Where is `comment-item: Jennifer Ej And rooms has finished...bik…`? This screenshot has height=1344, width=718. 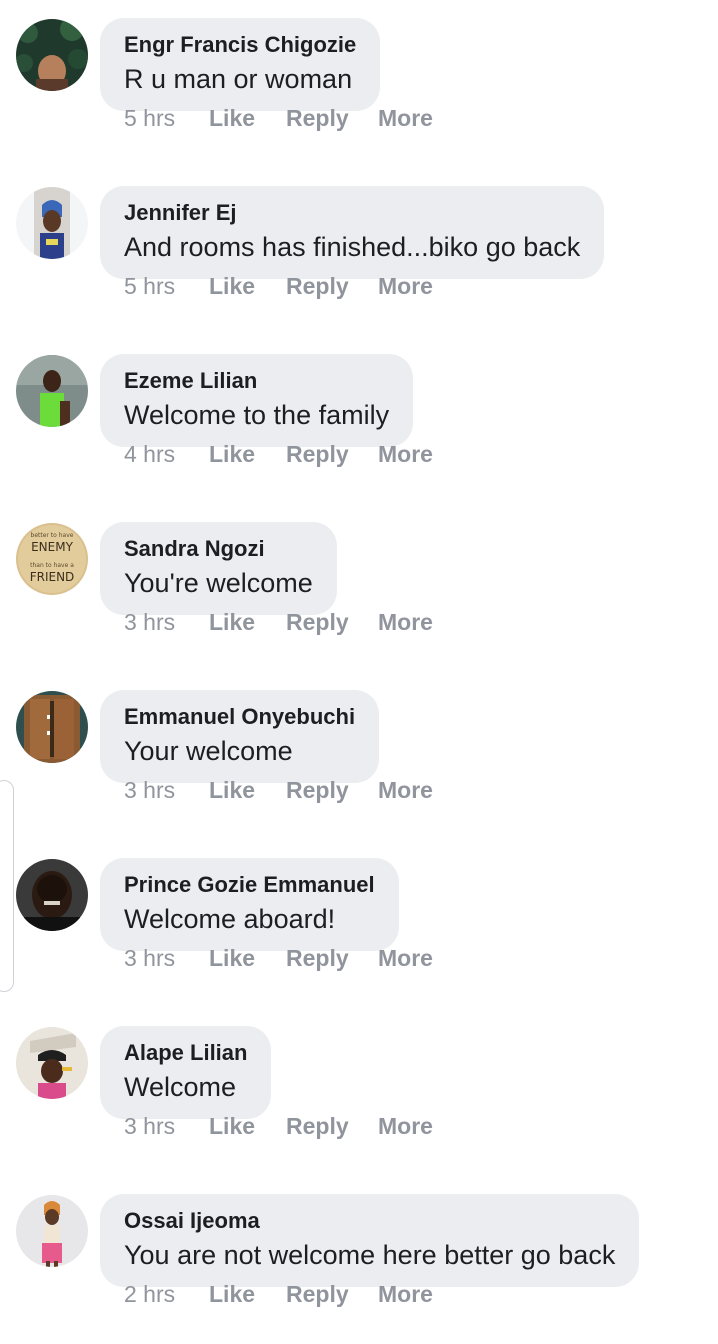 comment-item: Jennifer Ej And rooms has finished...bik… is located at coordinates (359, 252).